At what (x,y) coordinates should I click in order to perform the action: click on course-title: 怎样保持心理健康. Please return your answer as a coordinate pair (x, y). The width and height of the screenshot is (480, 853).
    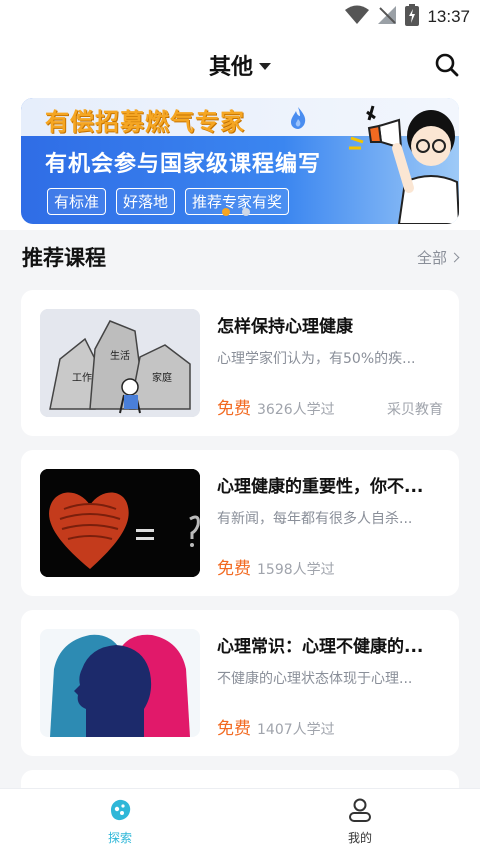
    Looking at the image, I should click on (285, 327).